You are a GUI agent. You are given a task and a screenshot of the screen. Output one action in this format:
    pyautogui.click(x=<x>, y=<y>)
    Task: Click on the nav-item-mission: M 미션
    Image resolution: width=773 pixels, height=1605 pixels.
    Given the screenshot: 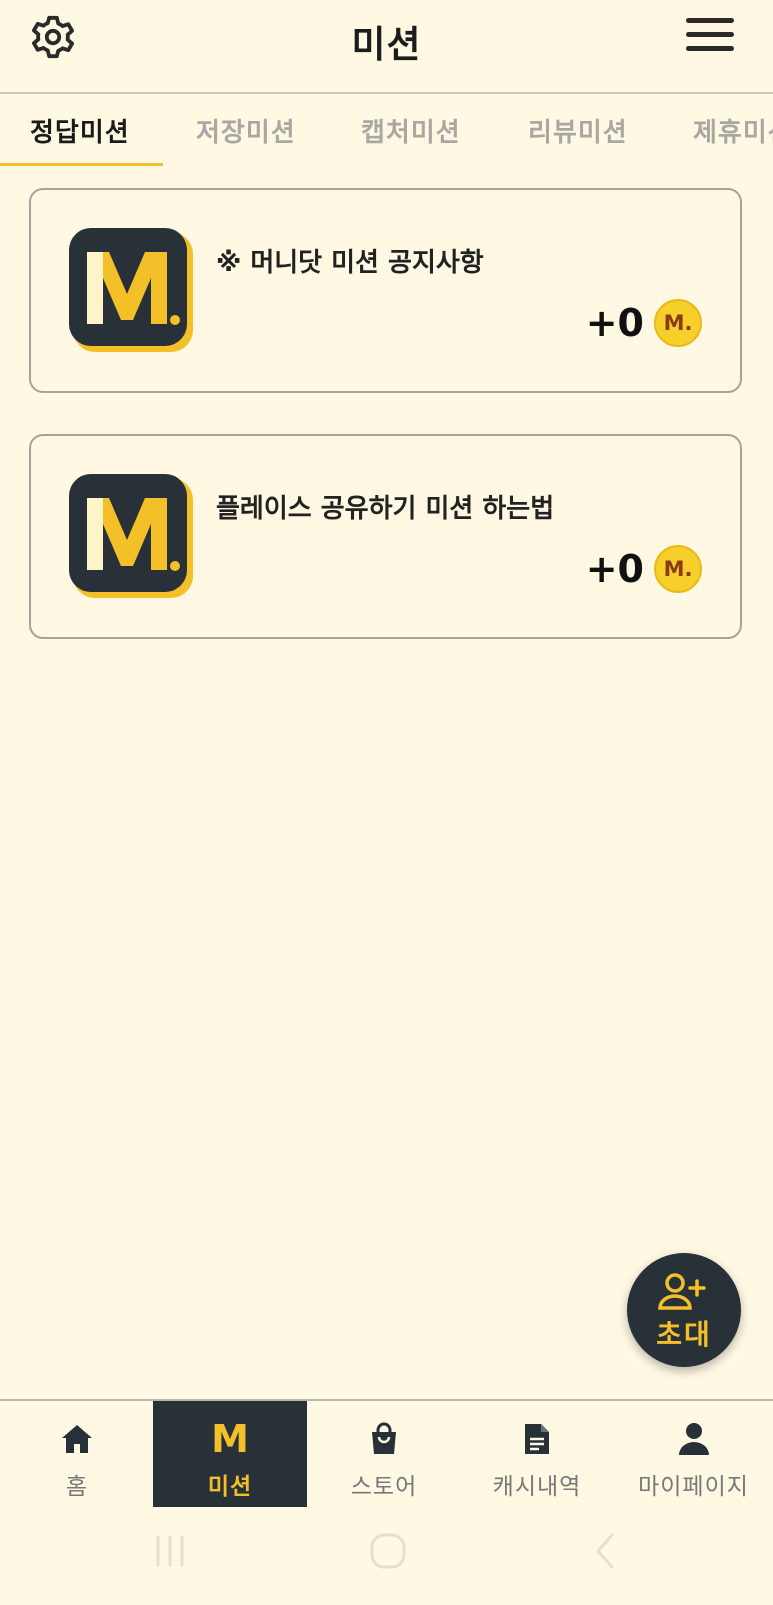 What is the action you would take?
    pyautogui.click(x=230, y=1454)
    